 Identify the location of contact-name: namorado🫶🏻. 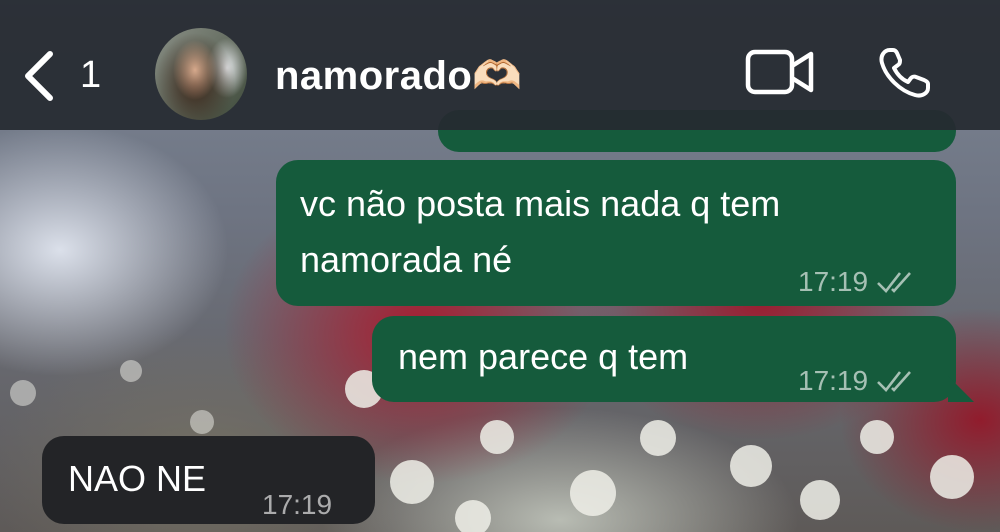
(399, 75).